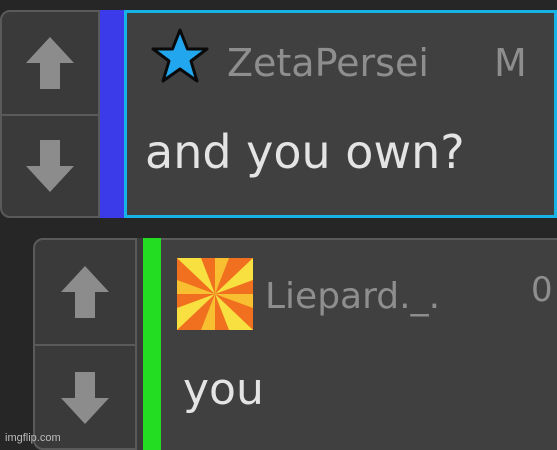 This screenshot has height=450, width=557. Describe the element at coordinates (328, 63) in the screenshot. I see `username: ZetaPersei` at that location.